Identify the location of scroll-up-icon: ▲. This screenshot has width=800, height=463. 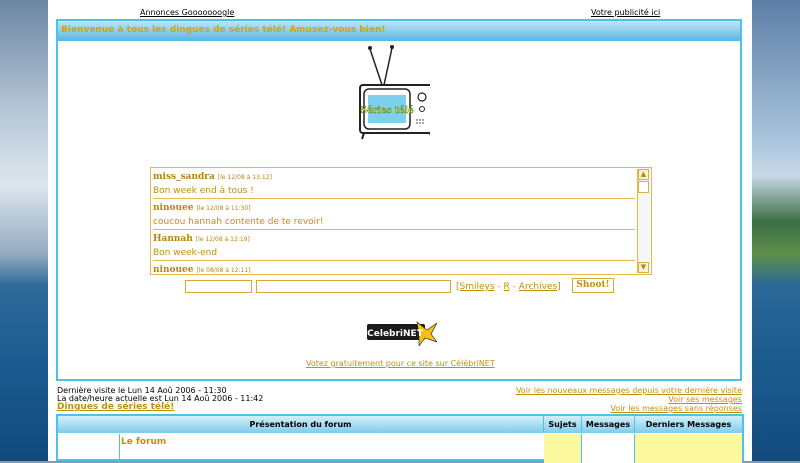
(643, 174).